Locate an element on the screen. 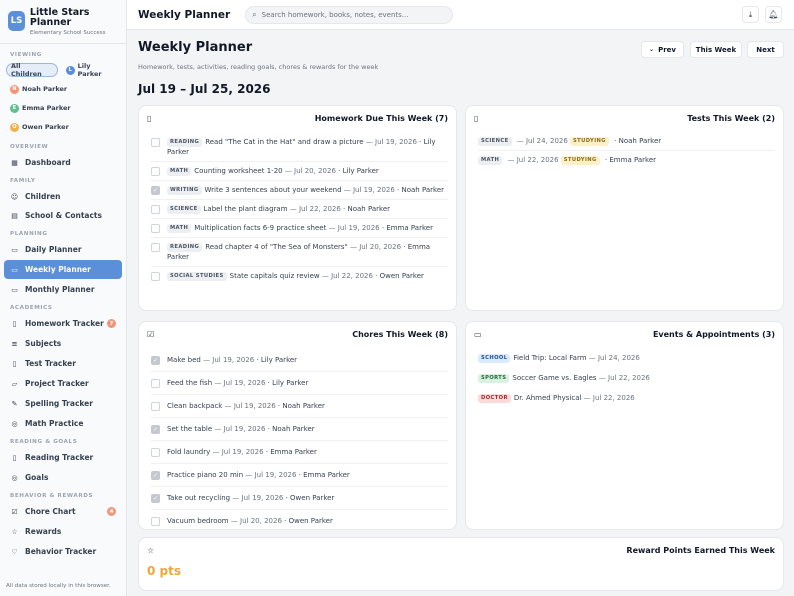 This screenshot has width=794, height=596. sidebar-item-chore-chart: ☑ Chore Chart 4 is located at coordinates (63, 511).